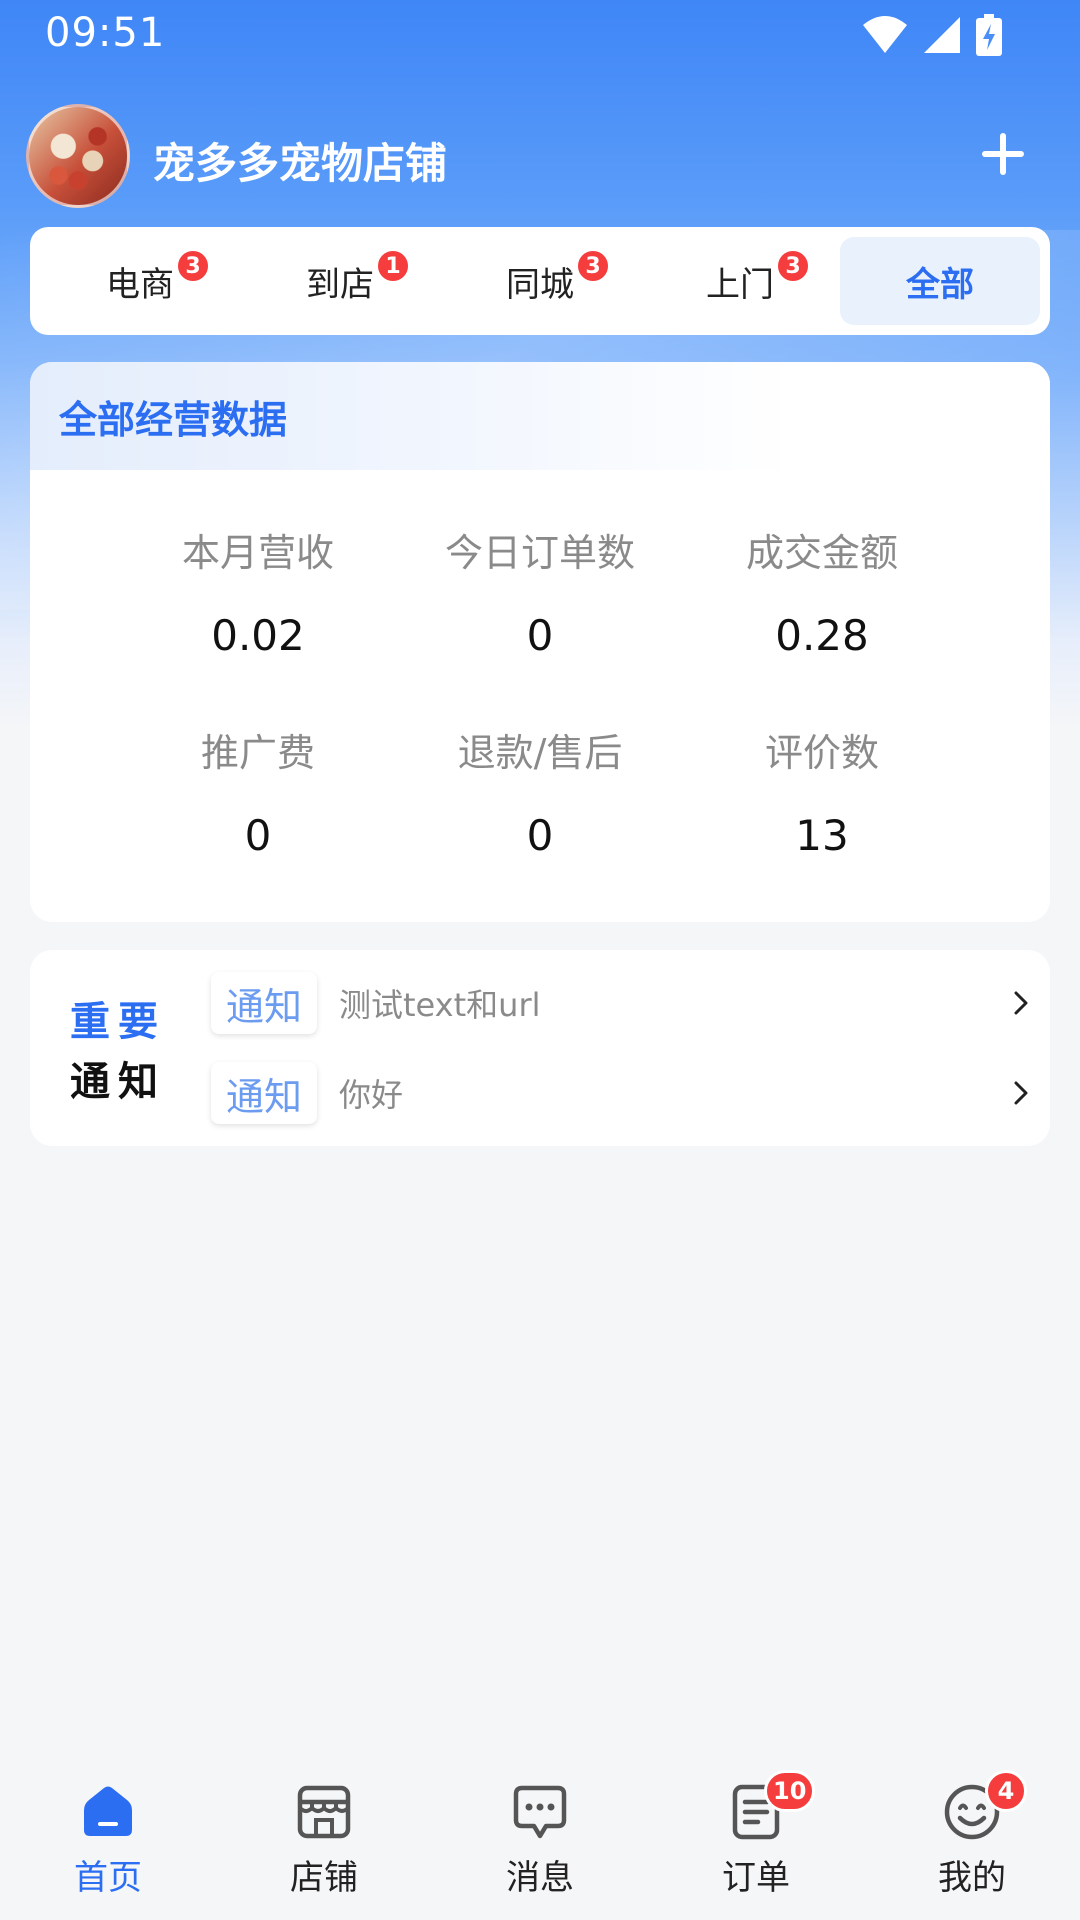 The width and height of the screenshot is (1080, 1920). Describe the element at coordinates (940, 284) in the screenshot. I see `tab-label: 全部` at that location.